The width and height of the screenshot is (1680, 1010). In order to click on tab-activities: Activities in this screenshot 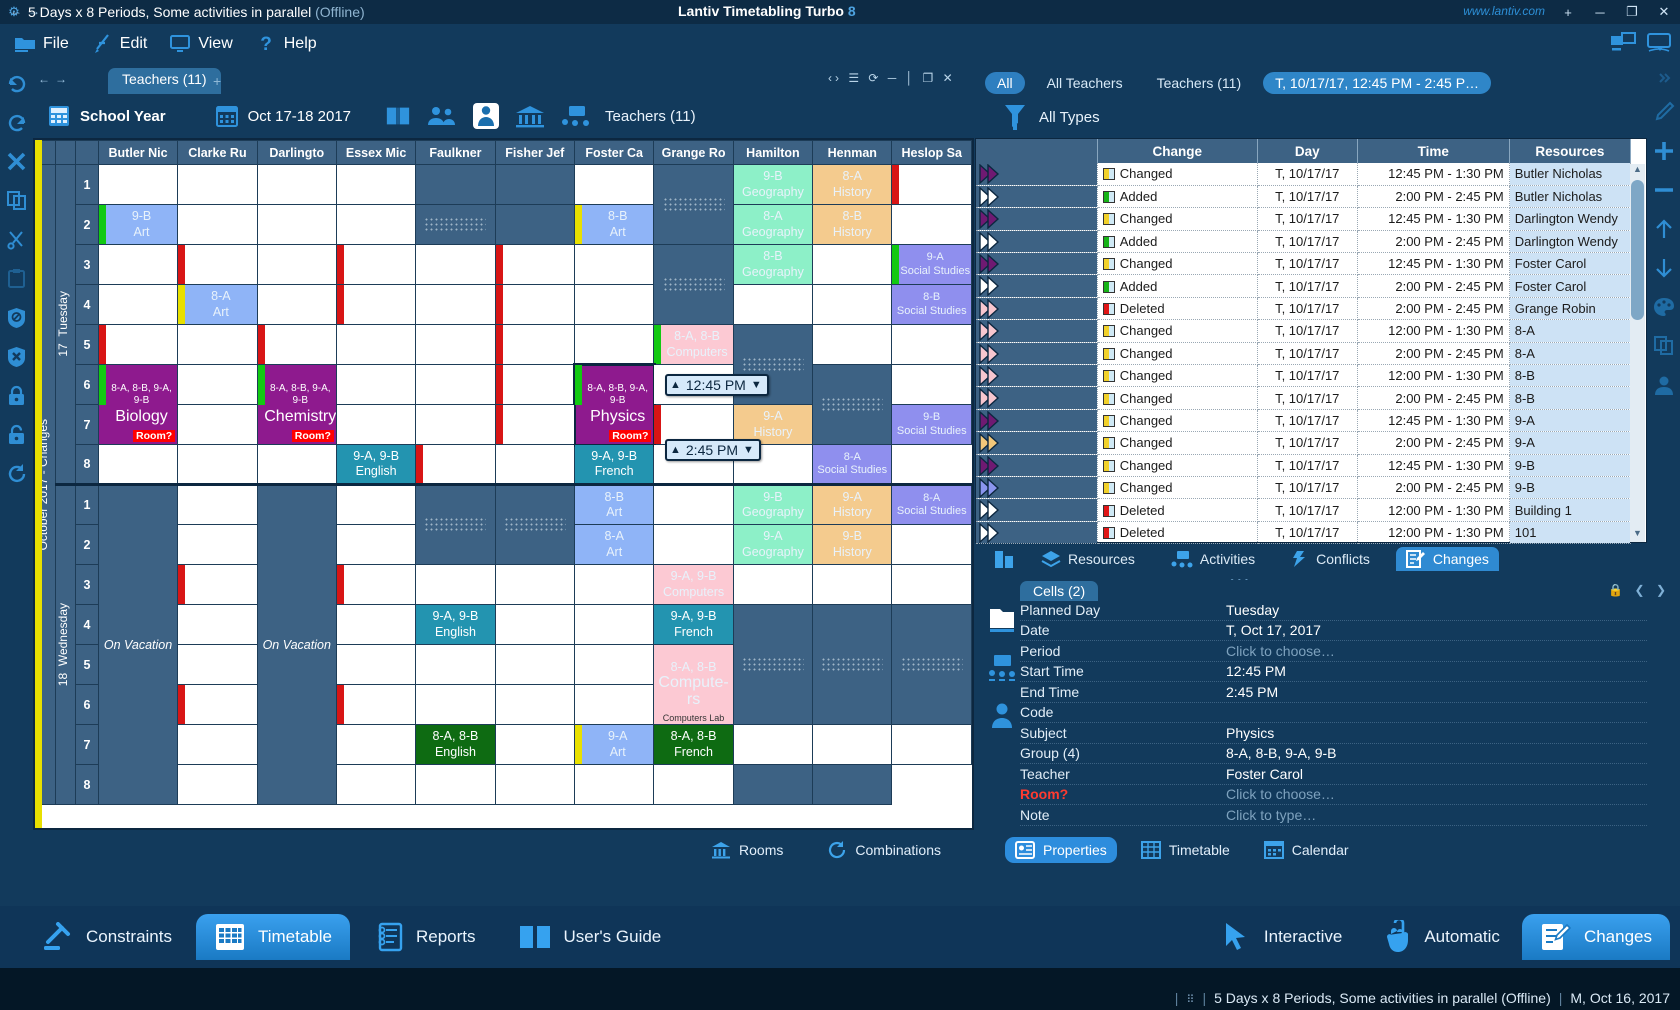, I will do `click(1213, 559)`.